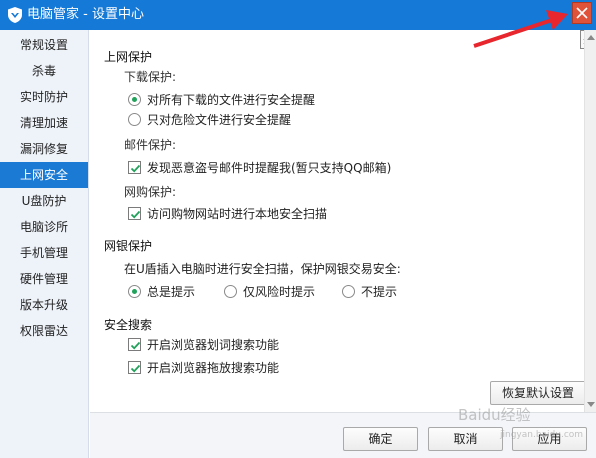 This screenshot has width=596, height=458. What do you see at coordinates (150, 145) in the screenshot?
I see `mail-protection-label: 邮件保护:` at bounding box center [150, 145].